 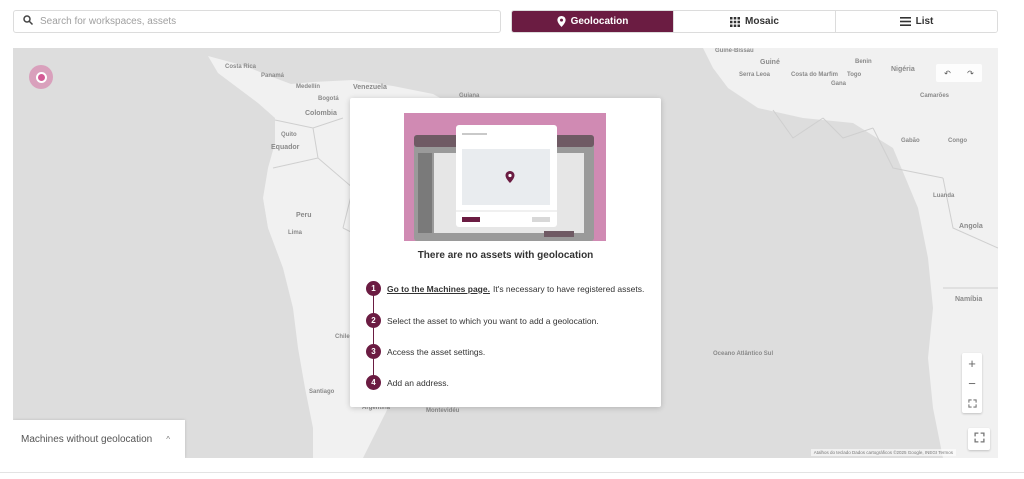 I want to click on machines-page-link: Go to the Machines page., so click(x=438, y=289).